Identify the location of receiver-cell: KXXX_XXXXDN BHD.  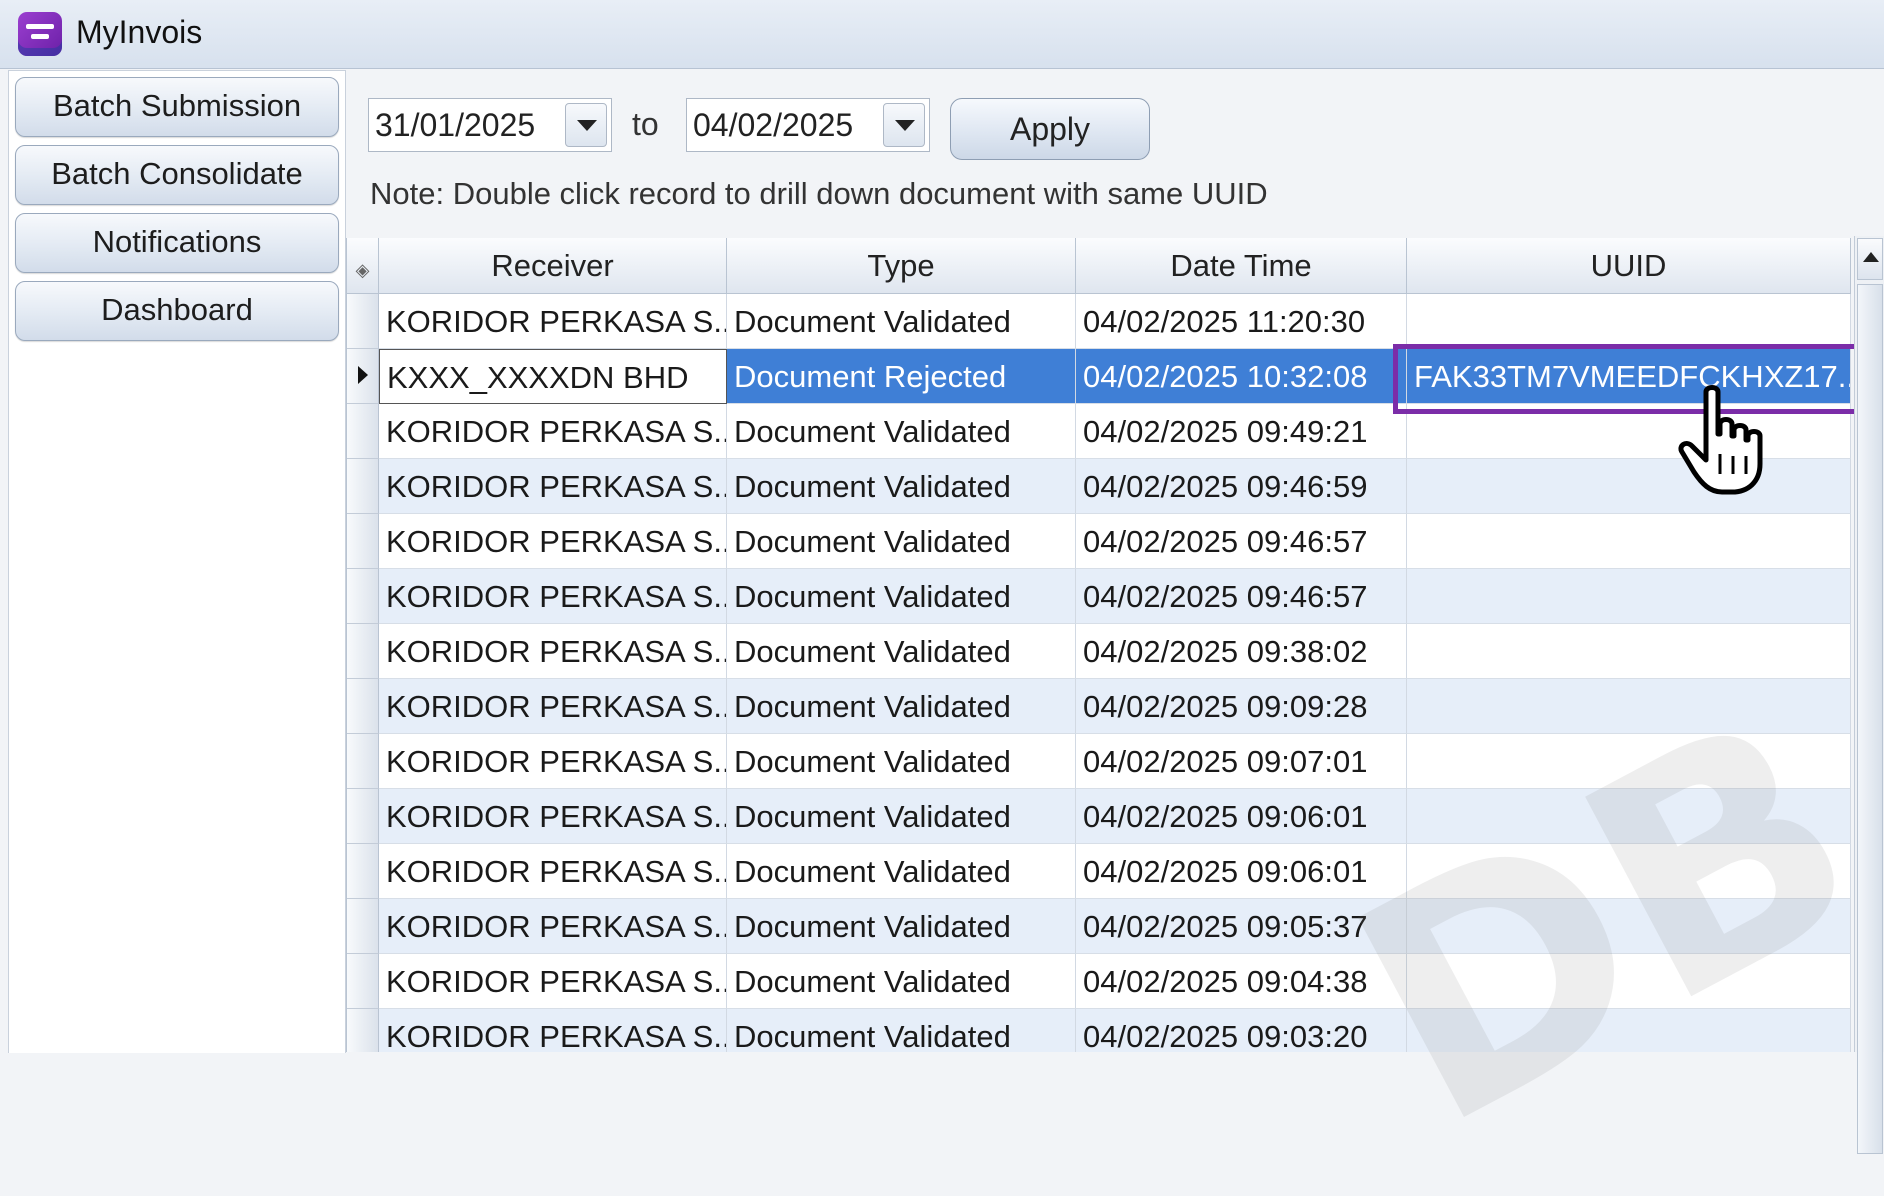
(553, 376).